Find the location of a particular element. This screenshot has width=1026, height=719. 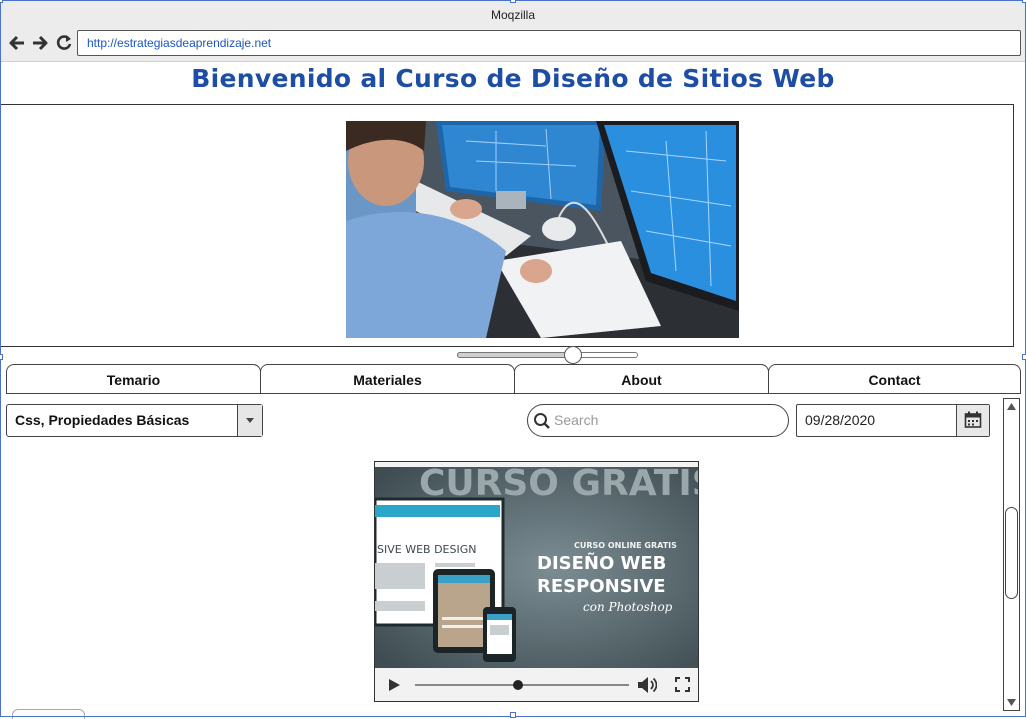

search-icon is located at coordinates (542, 421).